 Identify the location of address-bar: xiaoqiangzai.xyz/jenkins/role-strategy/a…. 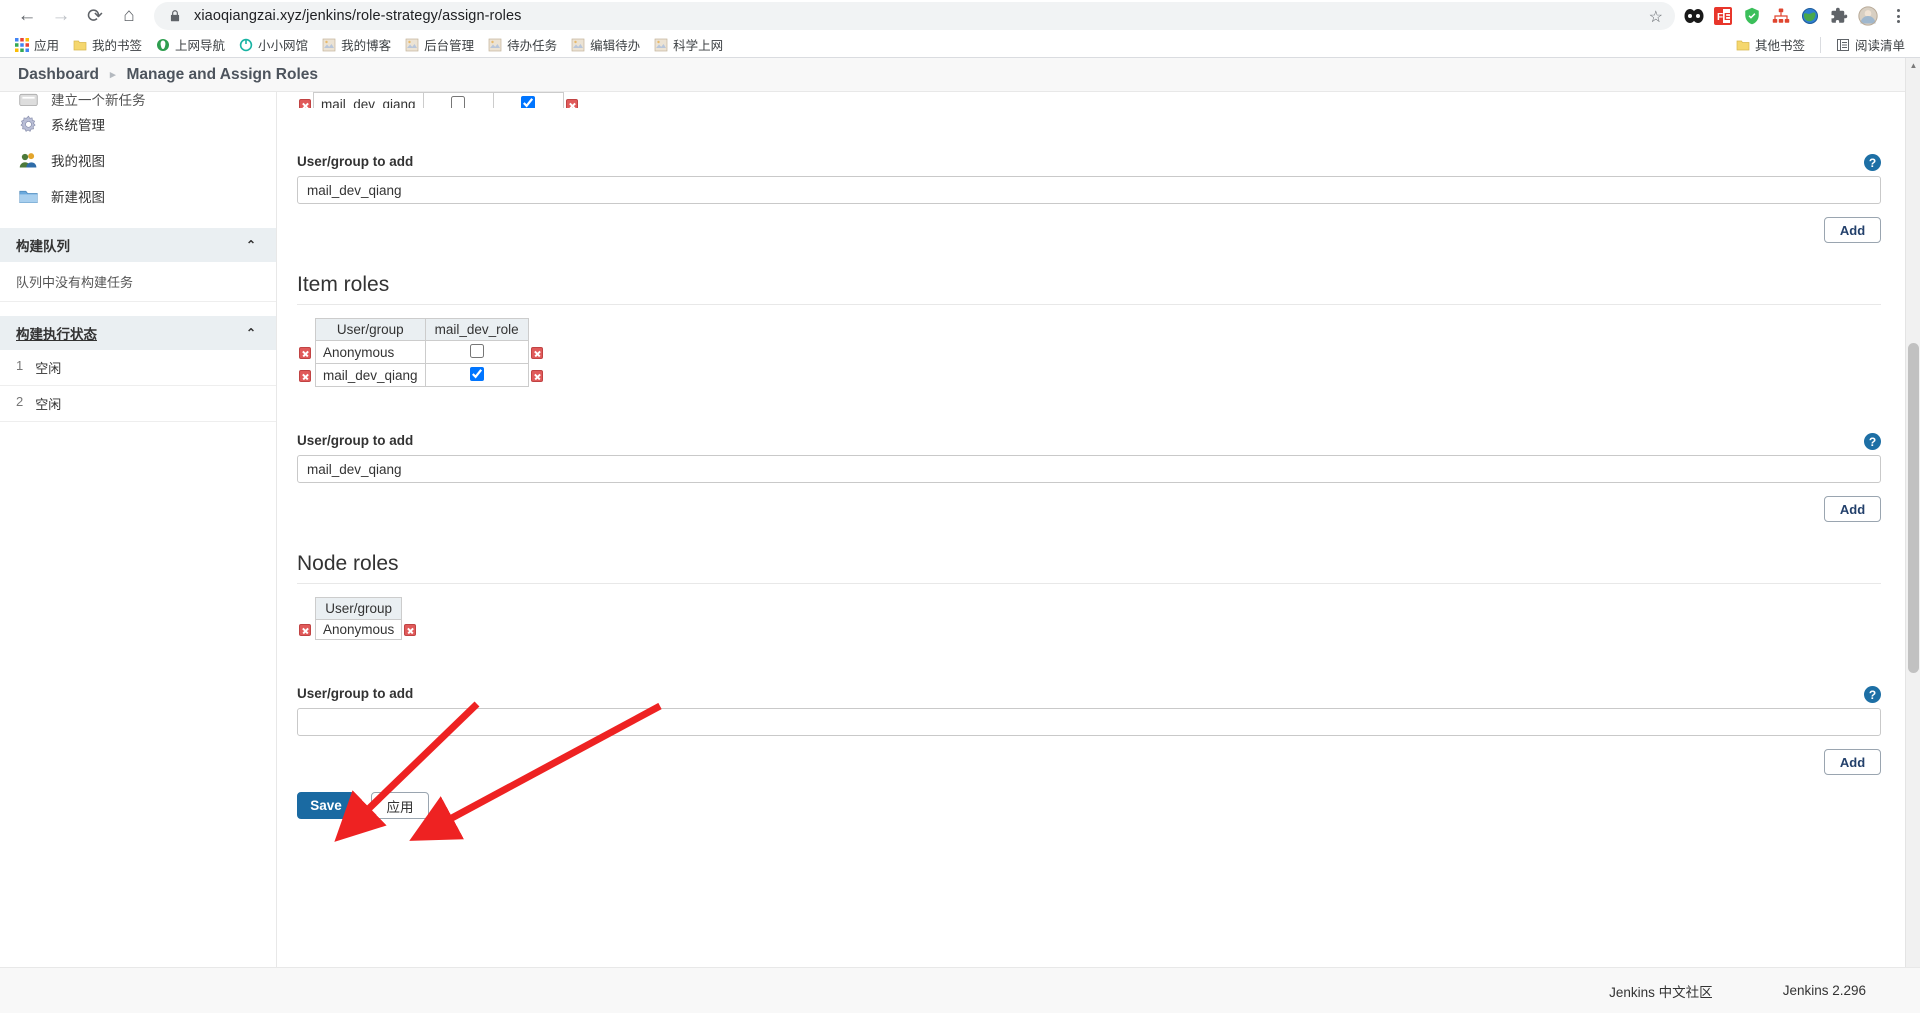
(914, 16).